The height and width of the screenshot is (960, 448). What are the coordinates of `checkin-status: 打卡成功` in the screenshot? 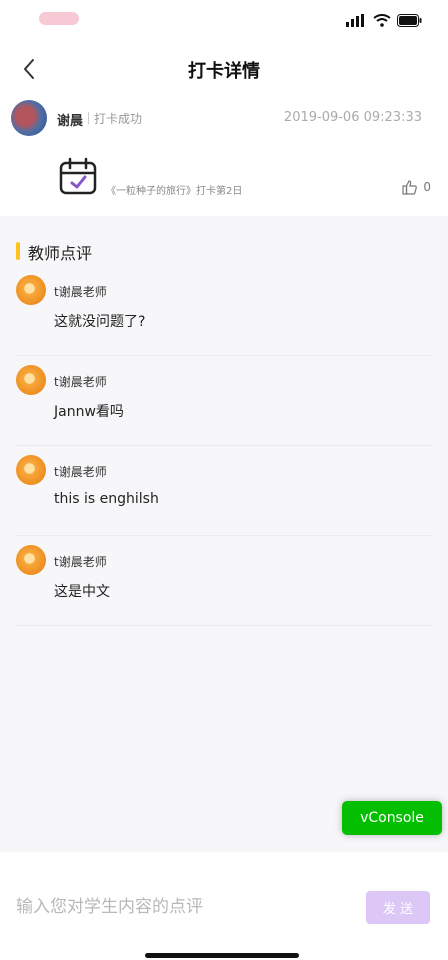 It's located at (115, 118).